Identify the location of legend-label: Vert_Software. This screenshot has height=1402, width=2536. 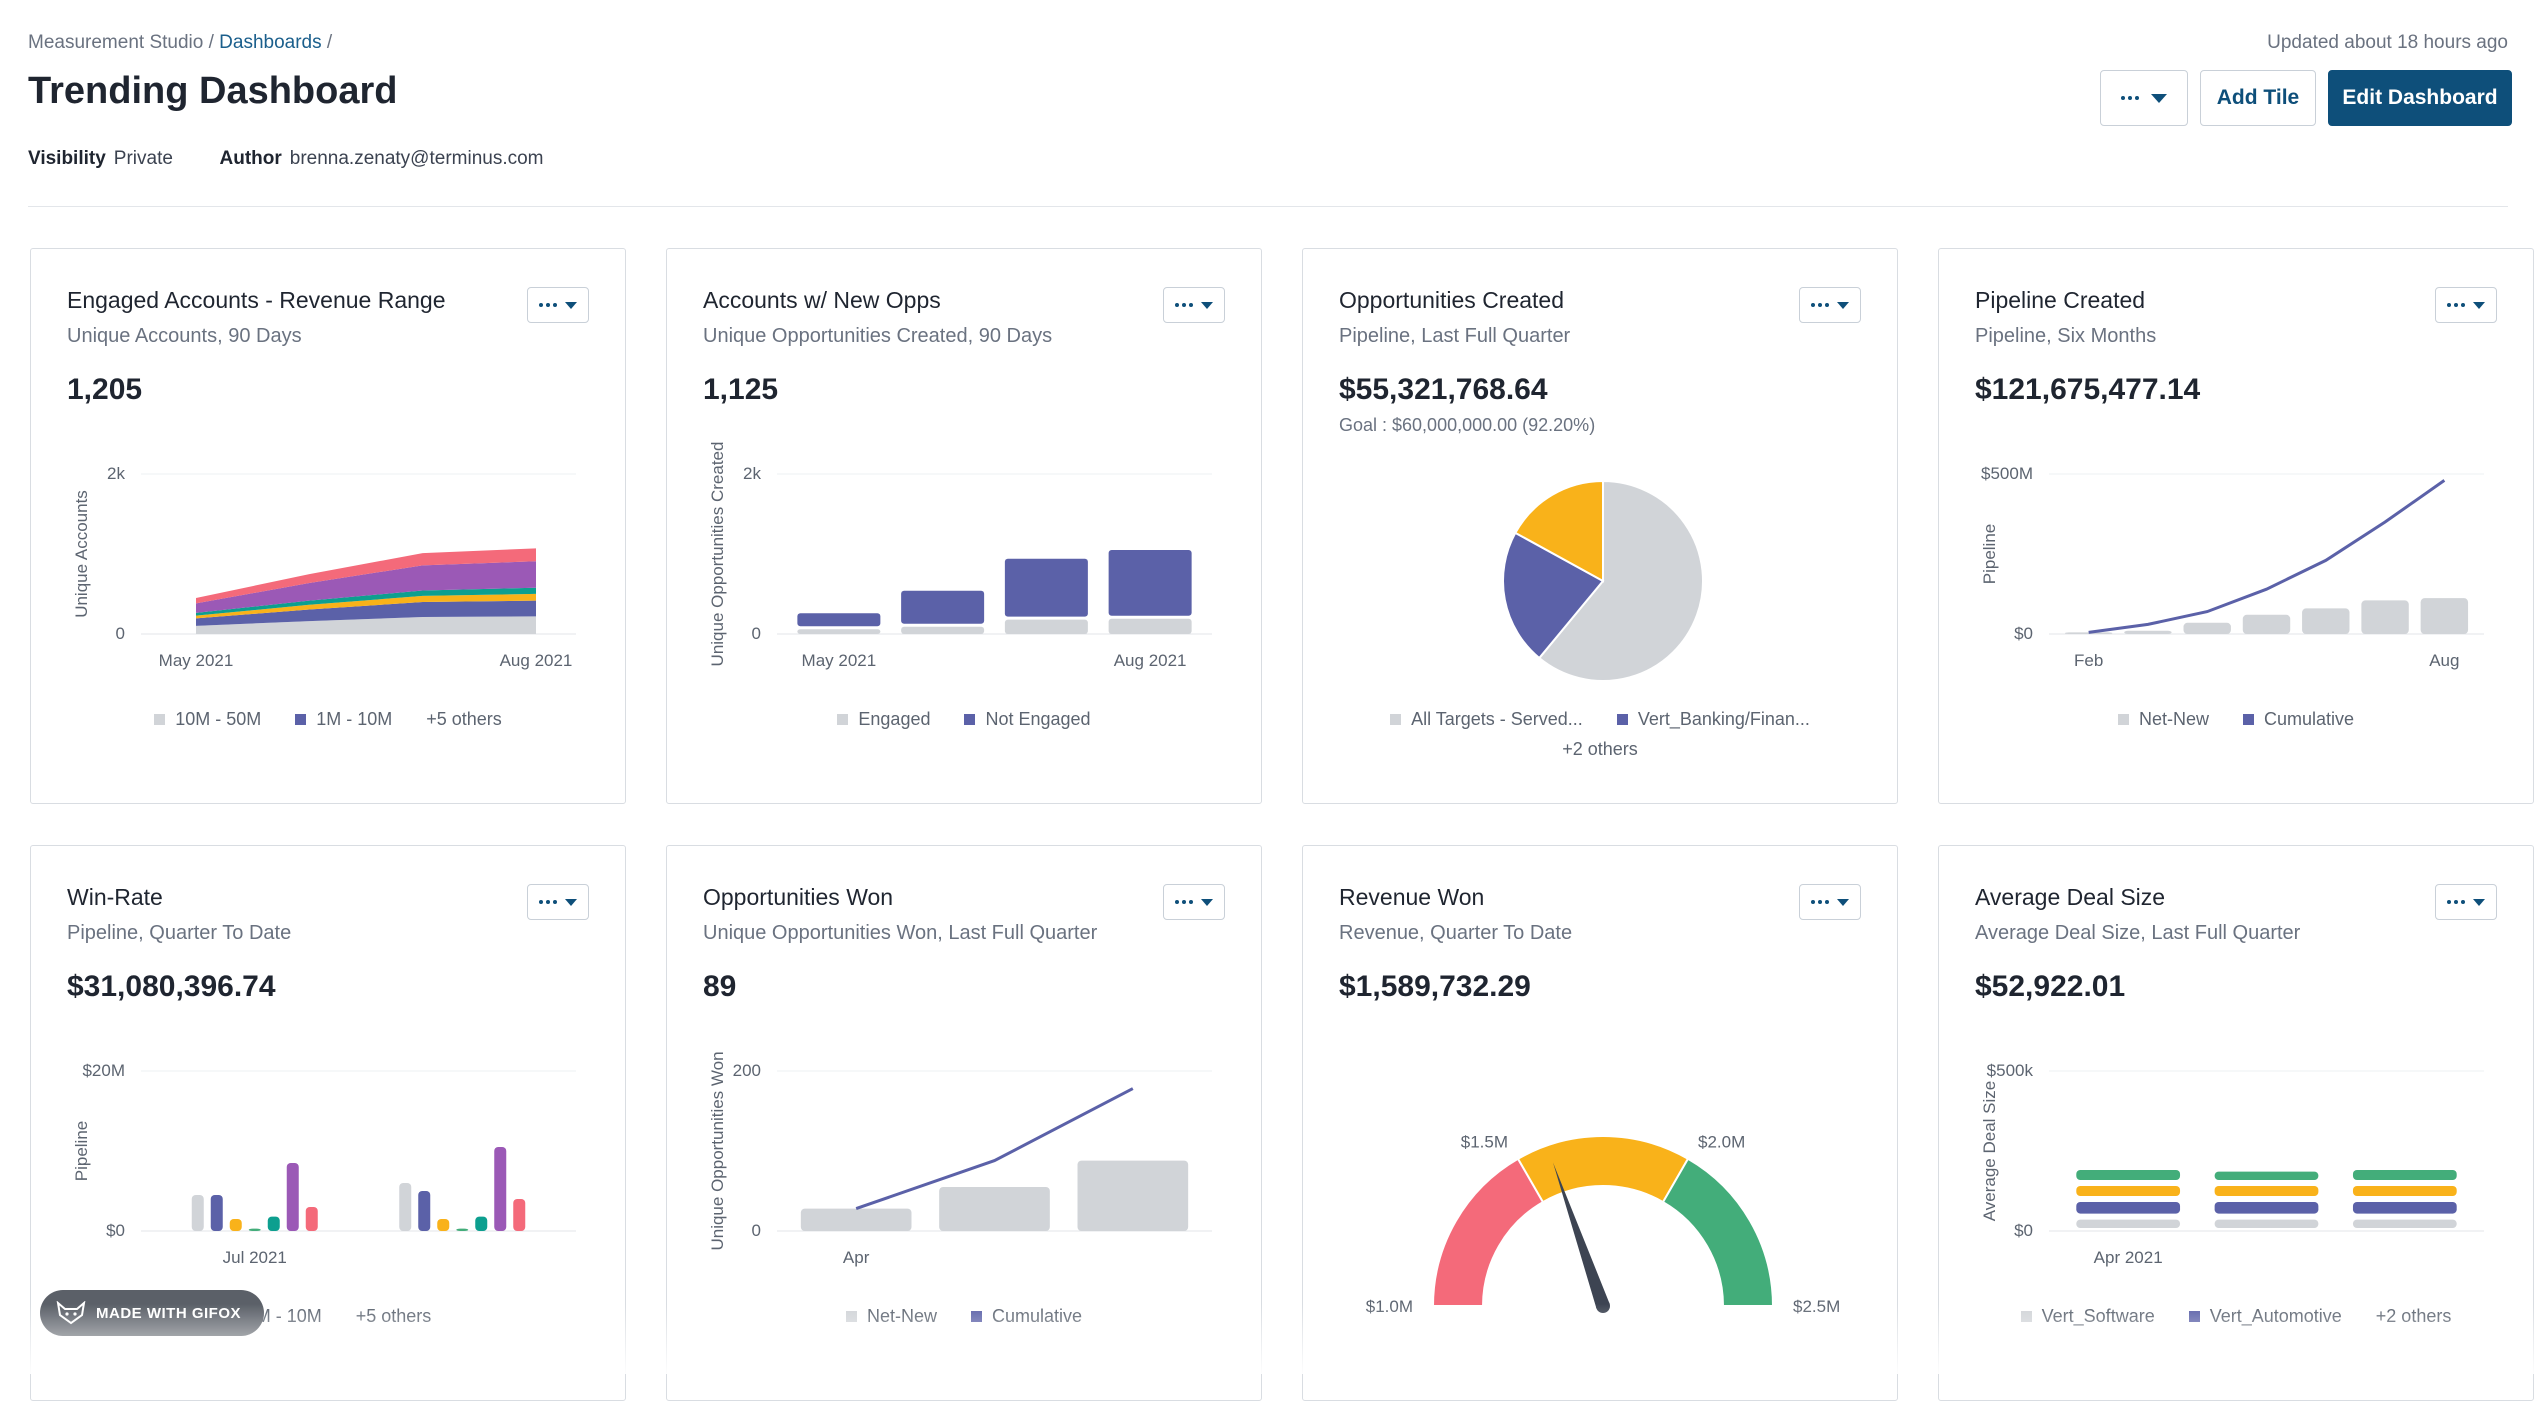
(2098, 1316).